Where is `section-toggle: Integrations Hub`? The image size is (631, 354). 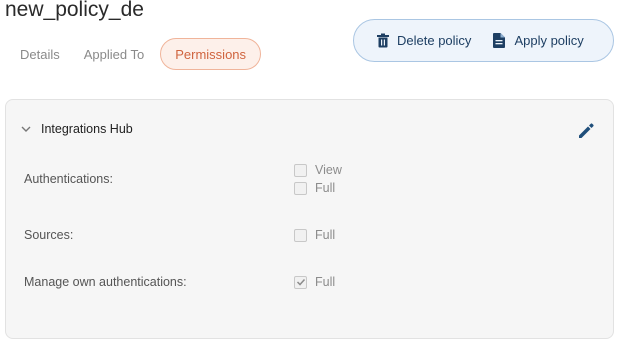
section-toggle: Integrations Hub is located at coordinates (76, 129).